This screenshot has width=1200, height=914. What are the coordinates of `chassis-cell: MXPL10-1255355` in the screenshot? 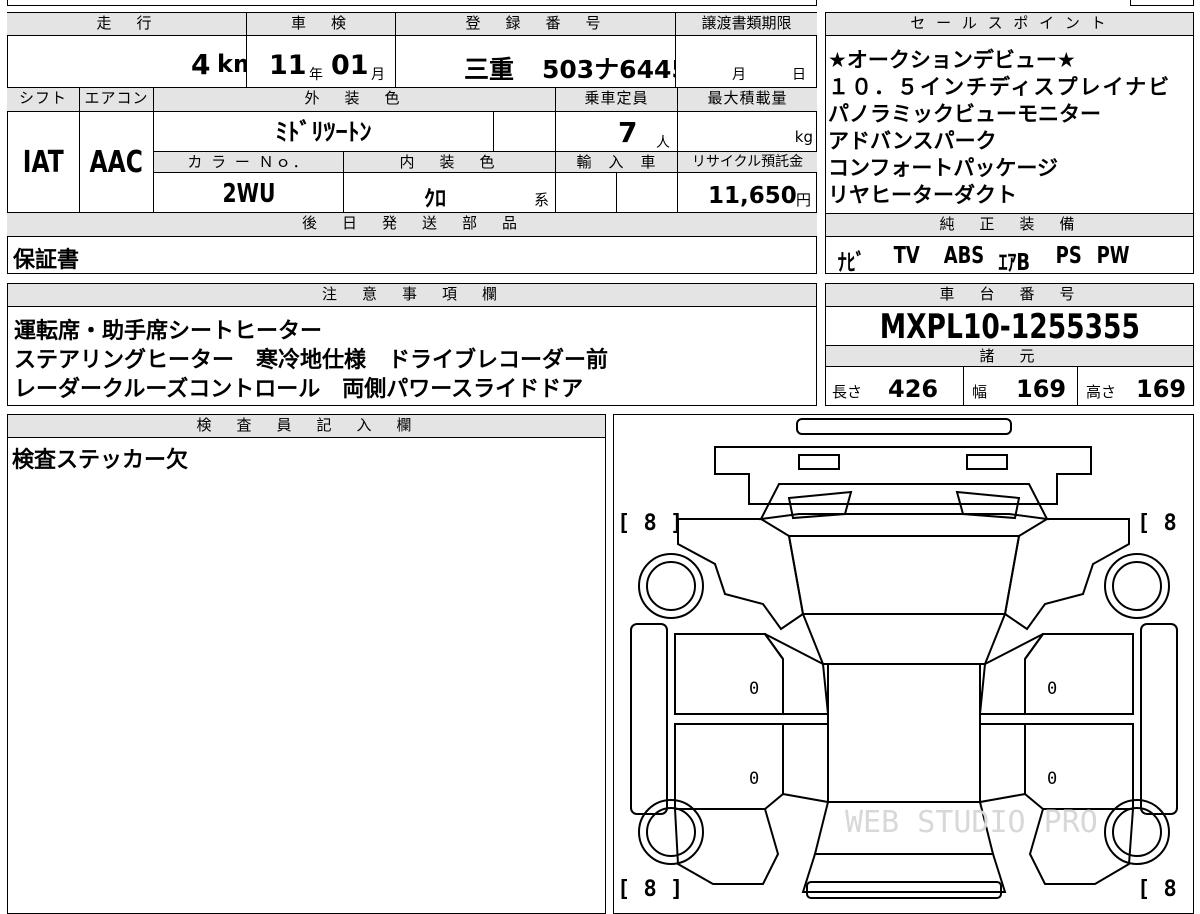 It's located at (1009, 326).